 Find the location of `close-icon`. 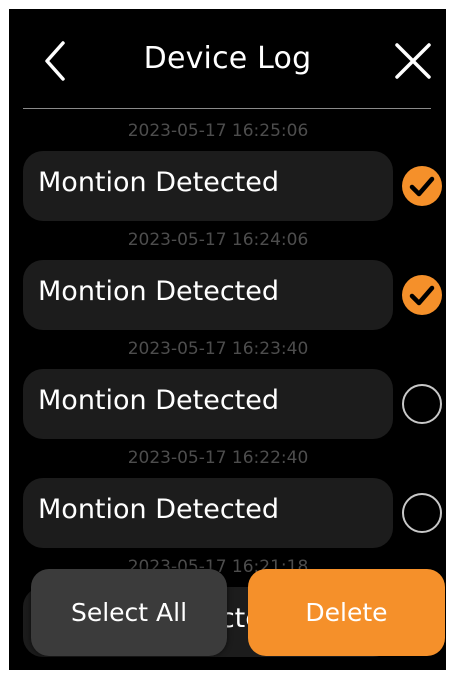

close-icon is located at coordinates (413, 61).